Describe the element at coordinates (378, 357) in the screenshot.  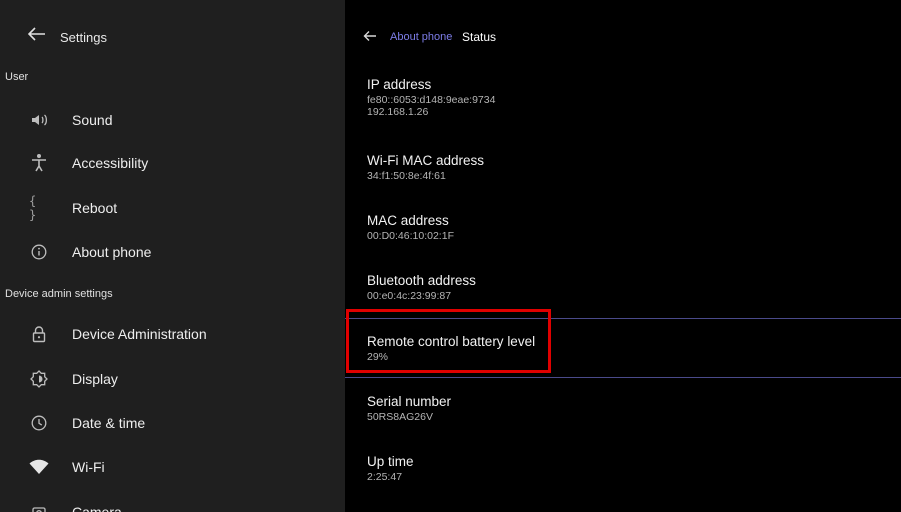
I see `row-value: 29%` at that location.